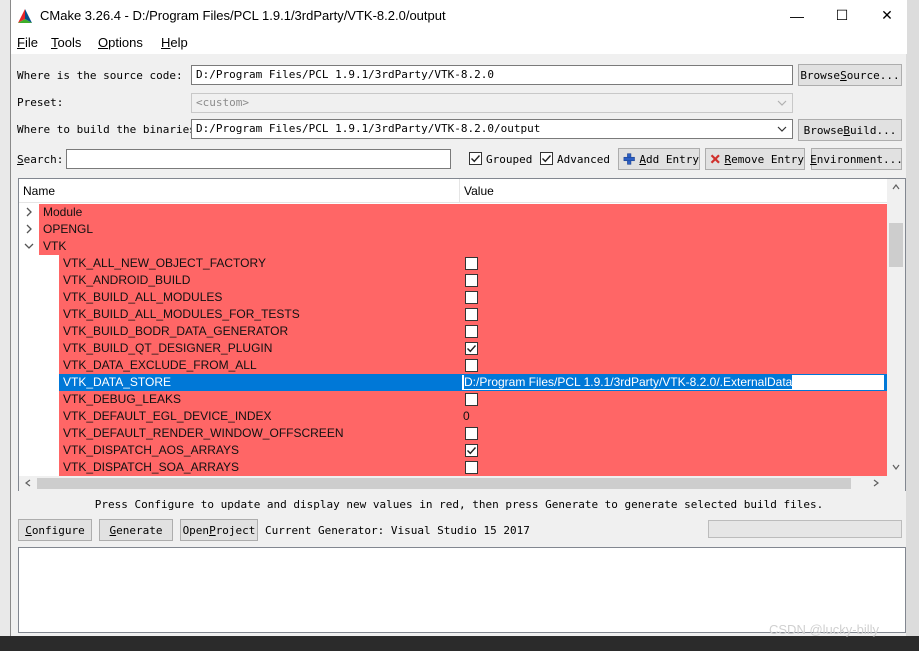 Image resolution: width=919 pixels, height=651 pixels. What do you see at coordinates (462, 590) in the screenshot?
I see `output-log` at bounding box center [462, 590].